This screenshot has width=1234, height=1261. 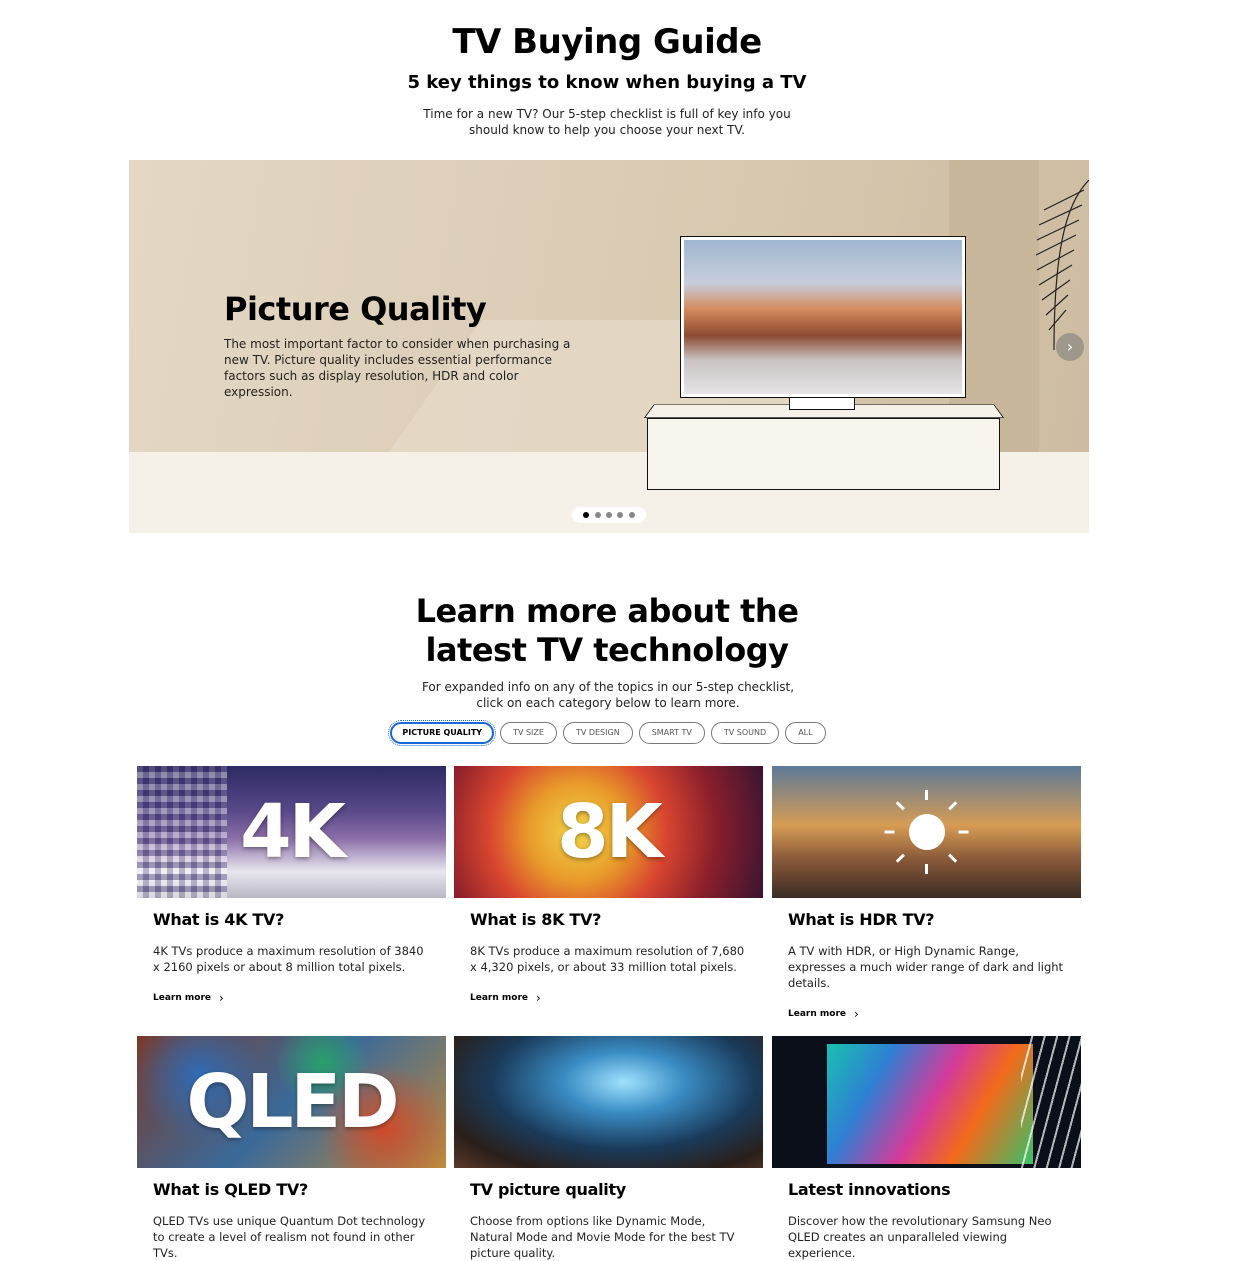 What do you see at coordinates (616, 1189) in the screenshot?
I see `card-title: TV picture quality` at bounding box center [616, 1189].